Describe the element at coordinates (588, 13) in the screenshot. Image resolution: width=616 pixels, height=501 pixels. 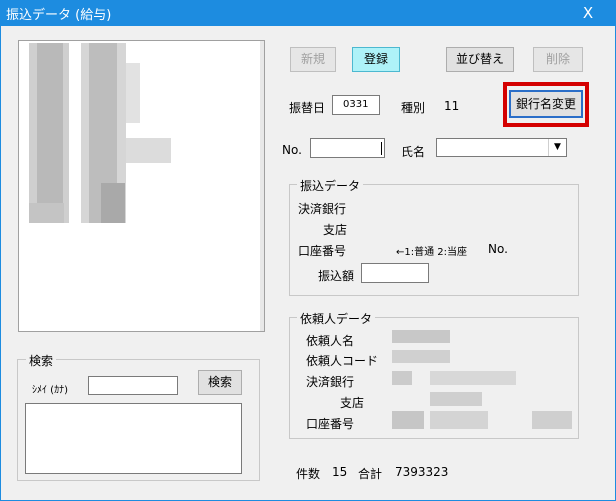
I see `close-icon: X` at that location.